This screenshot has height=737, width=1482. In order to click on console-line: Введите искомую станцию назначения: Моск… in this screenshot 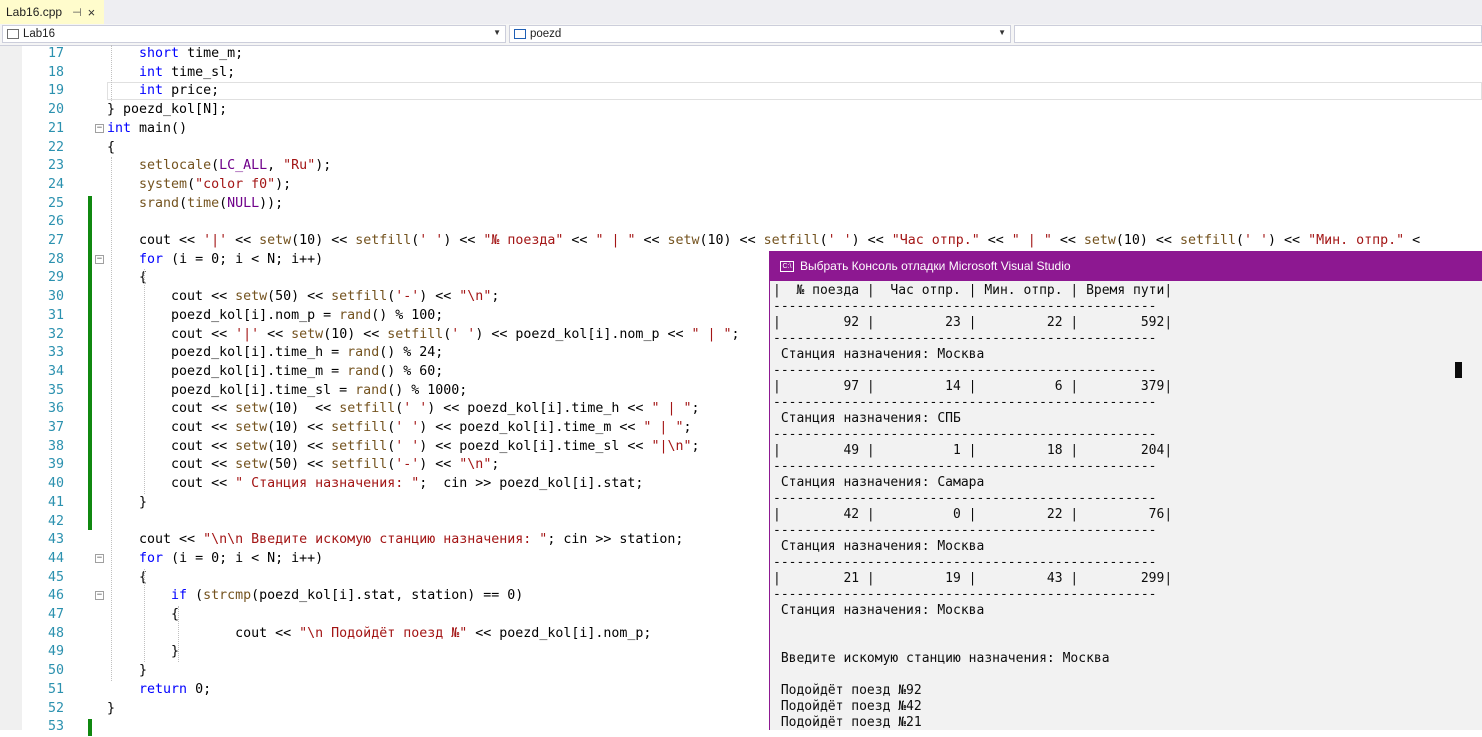, I will do `click(941, 658)`.